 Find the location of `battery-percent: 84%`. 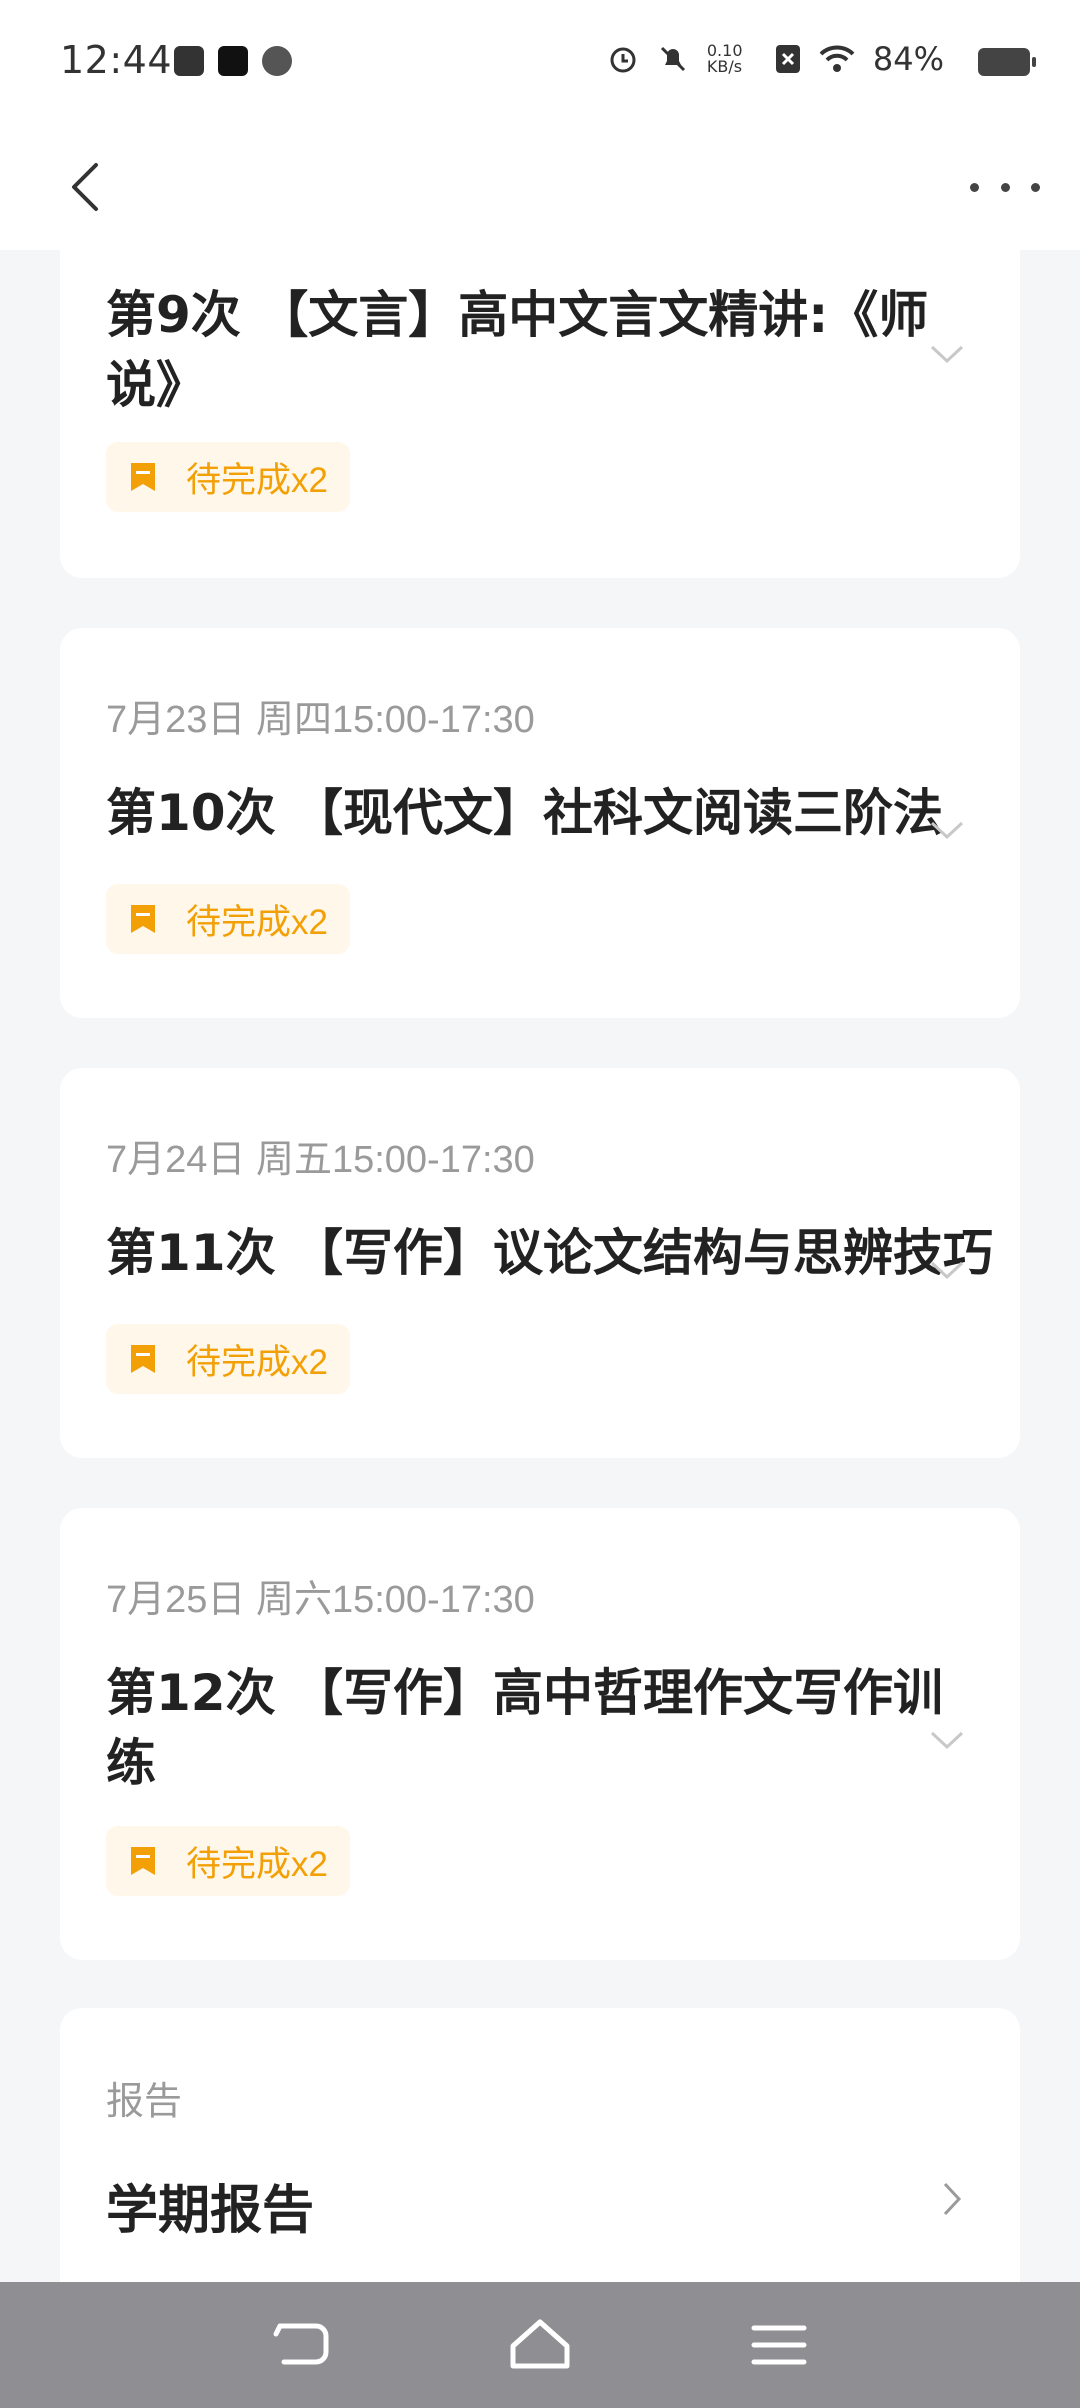

battery-percent: 84% is located at coordinates (908, 59).